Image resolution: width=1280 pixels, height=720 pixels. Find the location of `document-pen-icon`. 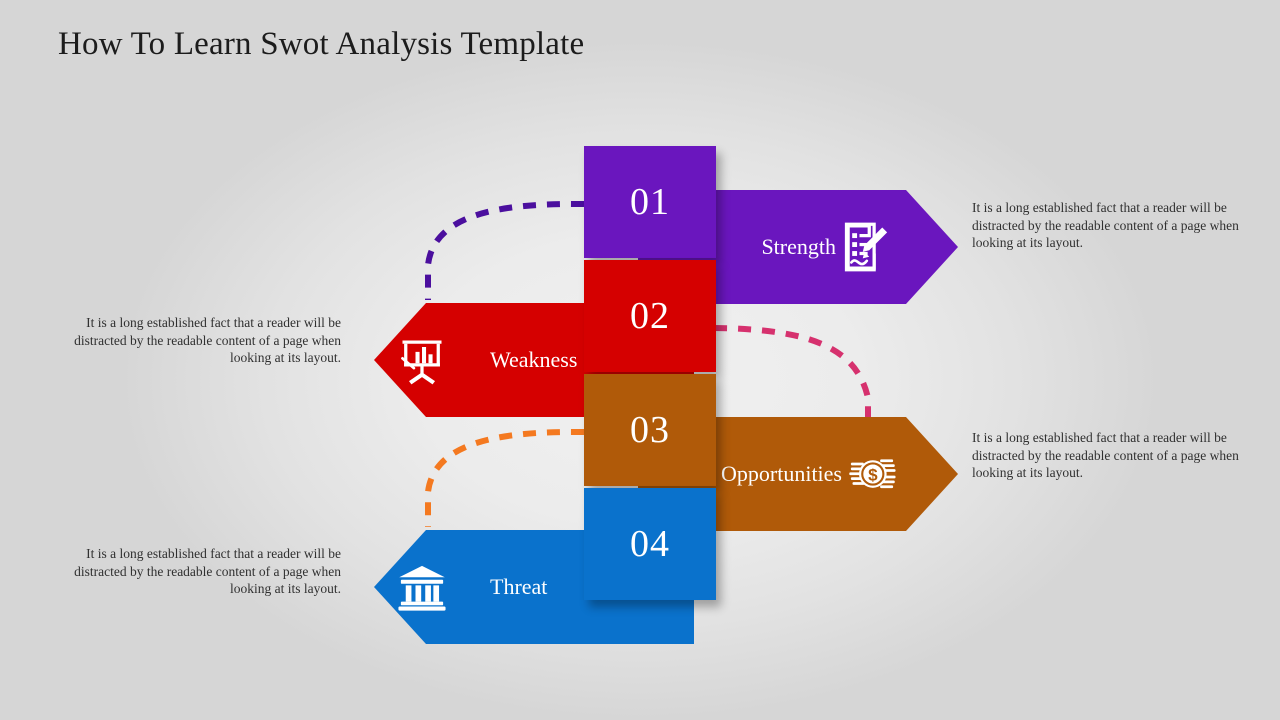

document-pen-icon is located at coordinates (866, 247).